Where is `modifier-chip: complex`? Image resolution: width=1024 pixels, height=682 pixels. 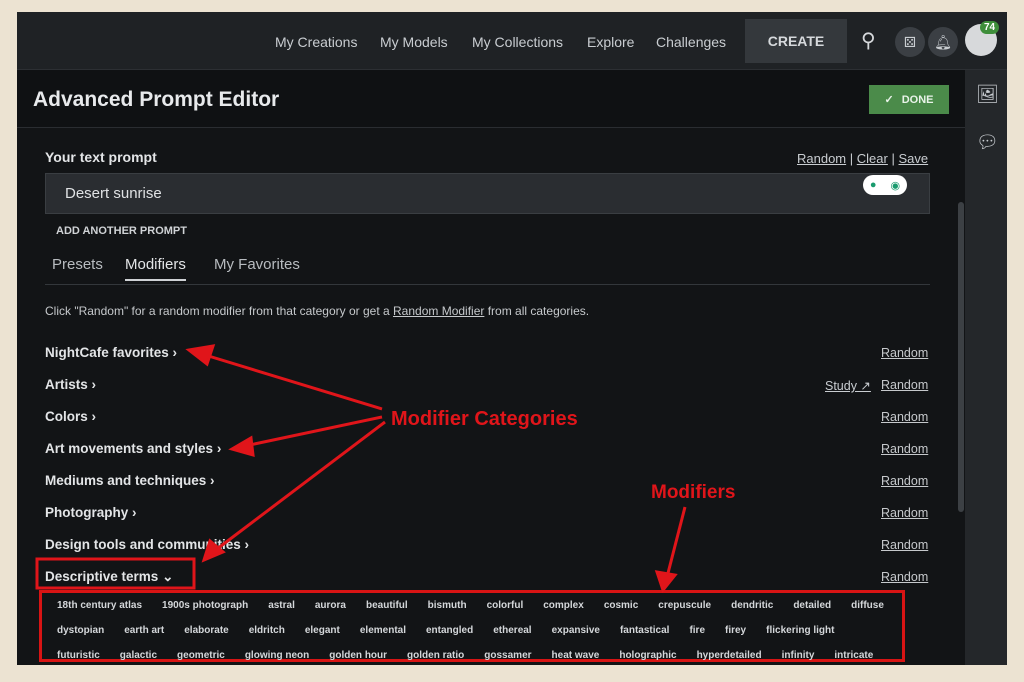 modifier-chip: complex is located at coordinates (563, 608).